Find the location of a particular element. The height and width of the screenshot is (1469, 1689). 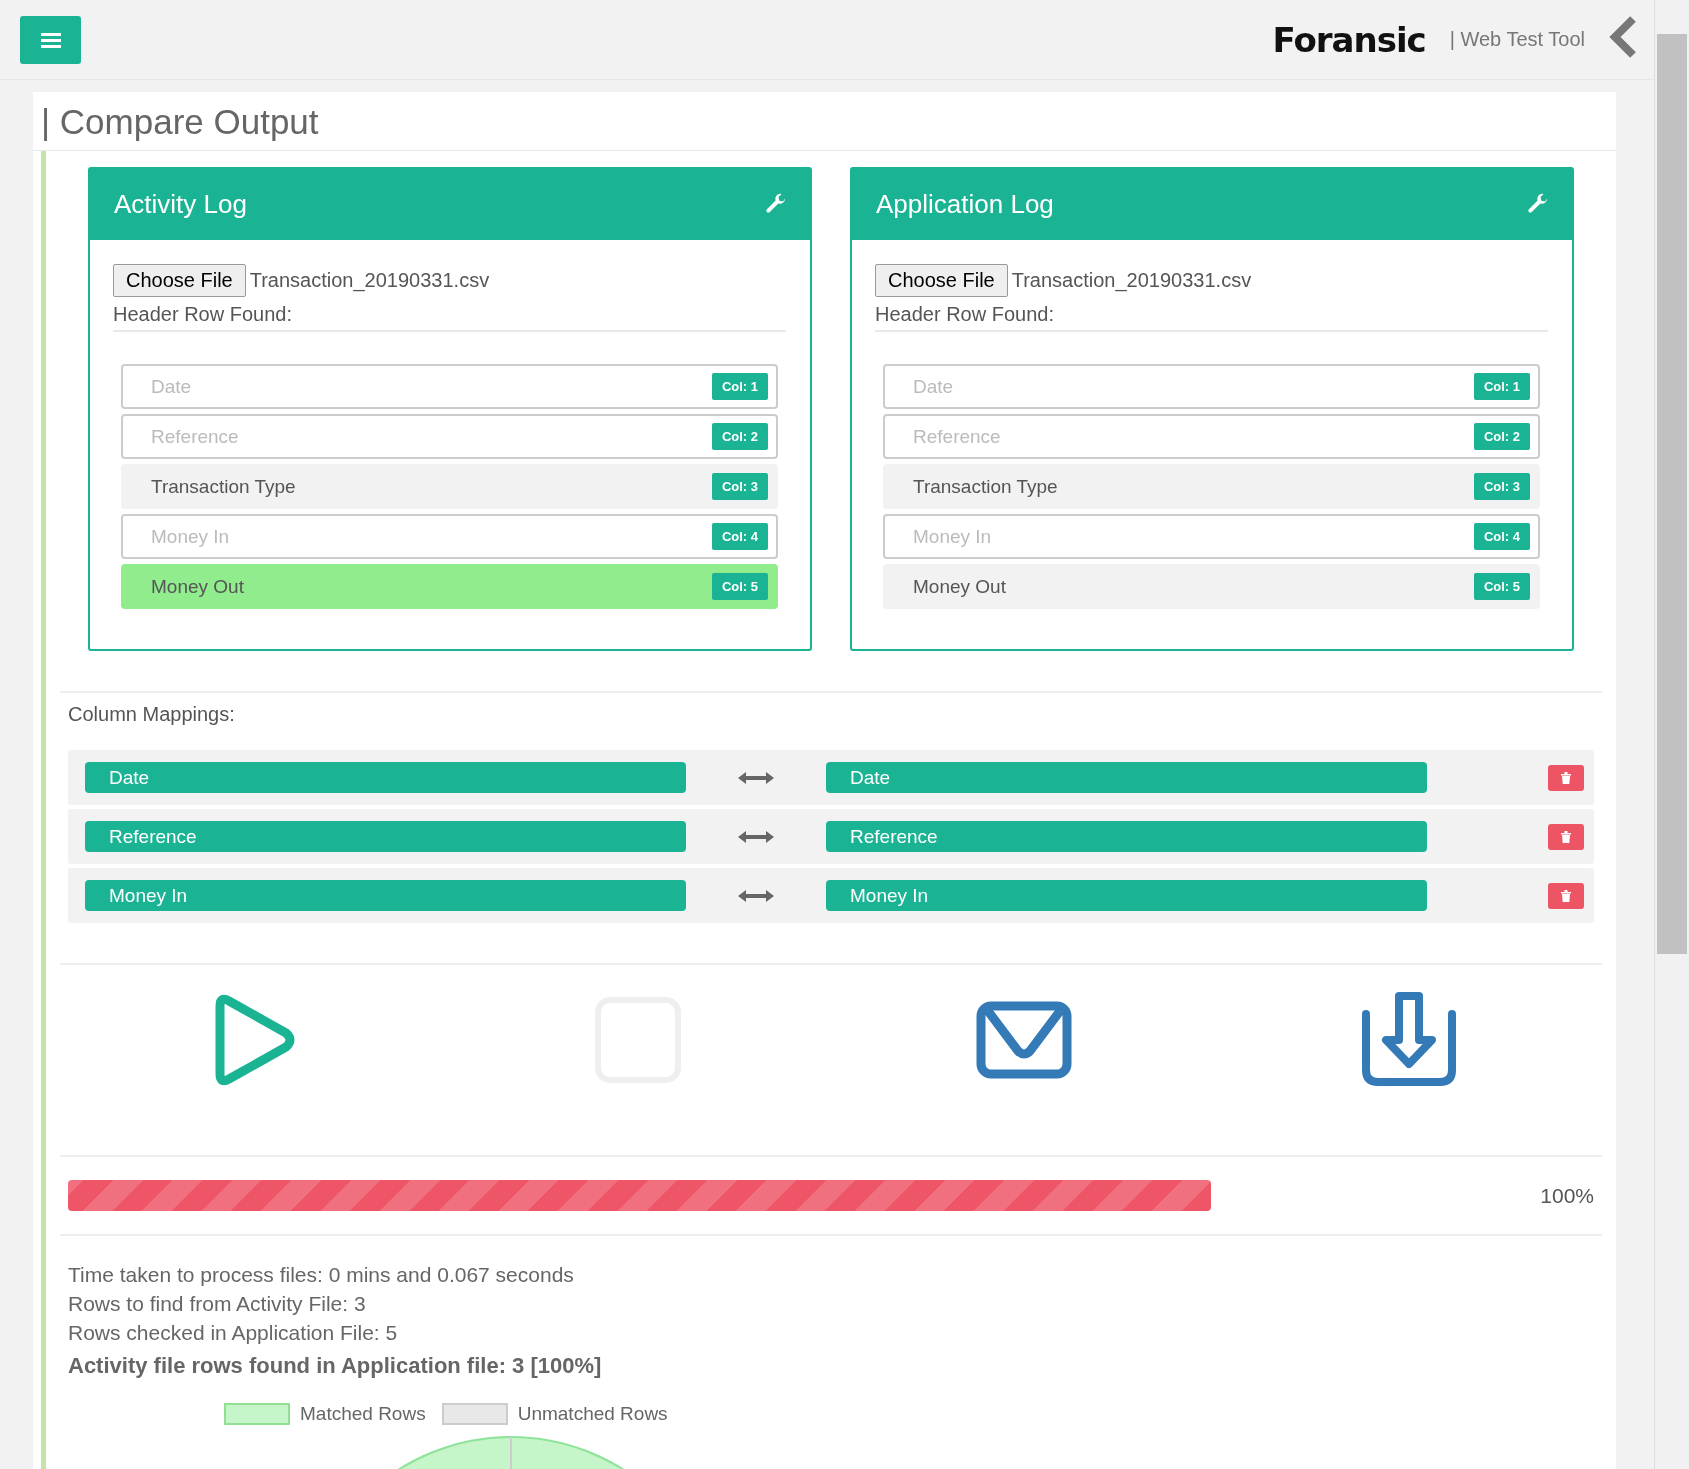

page-title: | Compare Output is located at coordinates (824, 121).